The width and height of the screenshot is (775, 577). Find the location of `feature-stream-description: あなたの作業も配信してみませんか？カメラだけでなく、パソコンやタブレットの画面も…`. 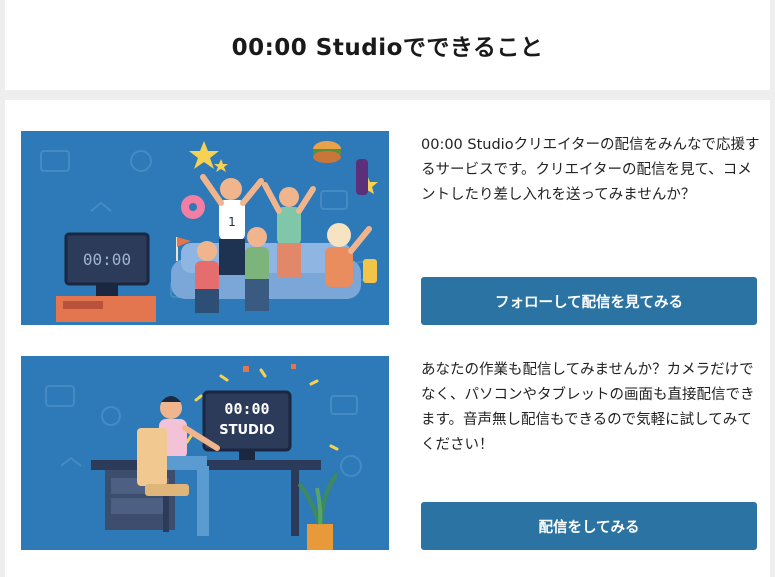

feature-stream-description: あなたの作業も配信してみませんか？カメラだけでなく、パソコンやタブレットの画面も… is located at coordinates (588, 407).